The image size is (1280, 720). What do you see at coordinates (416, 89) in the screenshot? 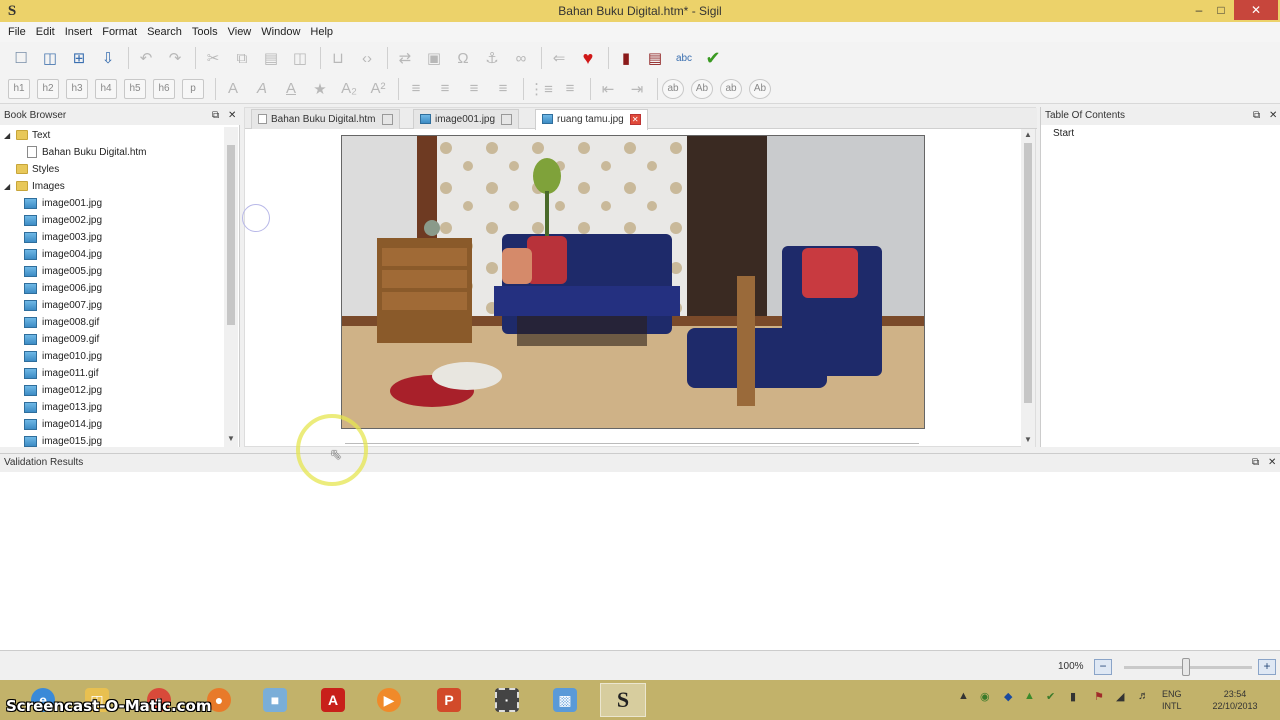
I see `align-left-icon: ≡` at bounding box center [416, 89].